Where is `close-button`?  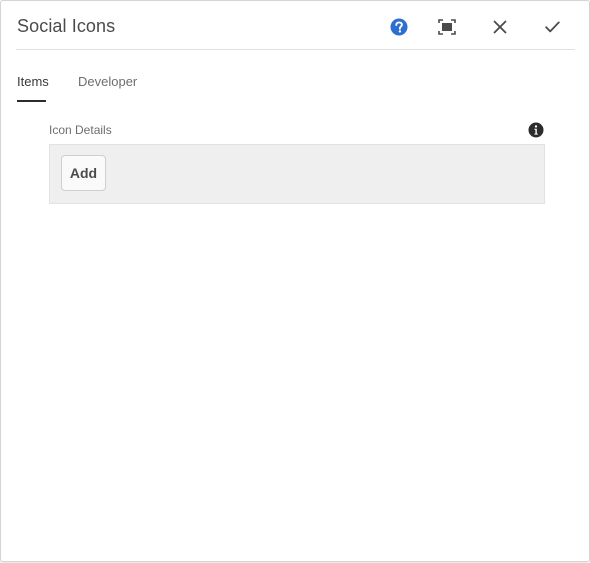
close-button is located at coordinates (500, 27).